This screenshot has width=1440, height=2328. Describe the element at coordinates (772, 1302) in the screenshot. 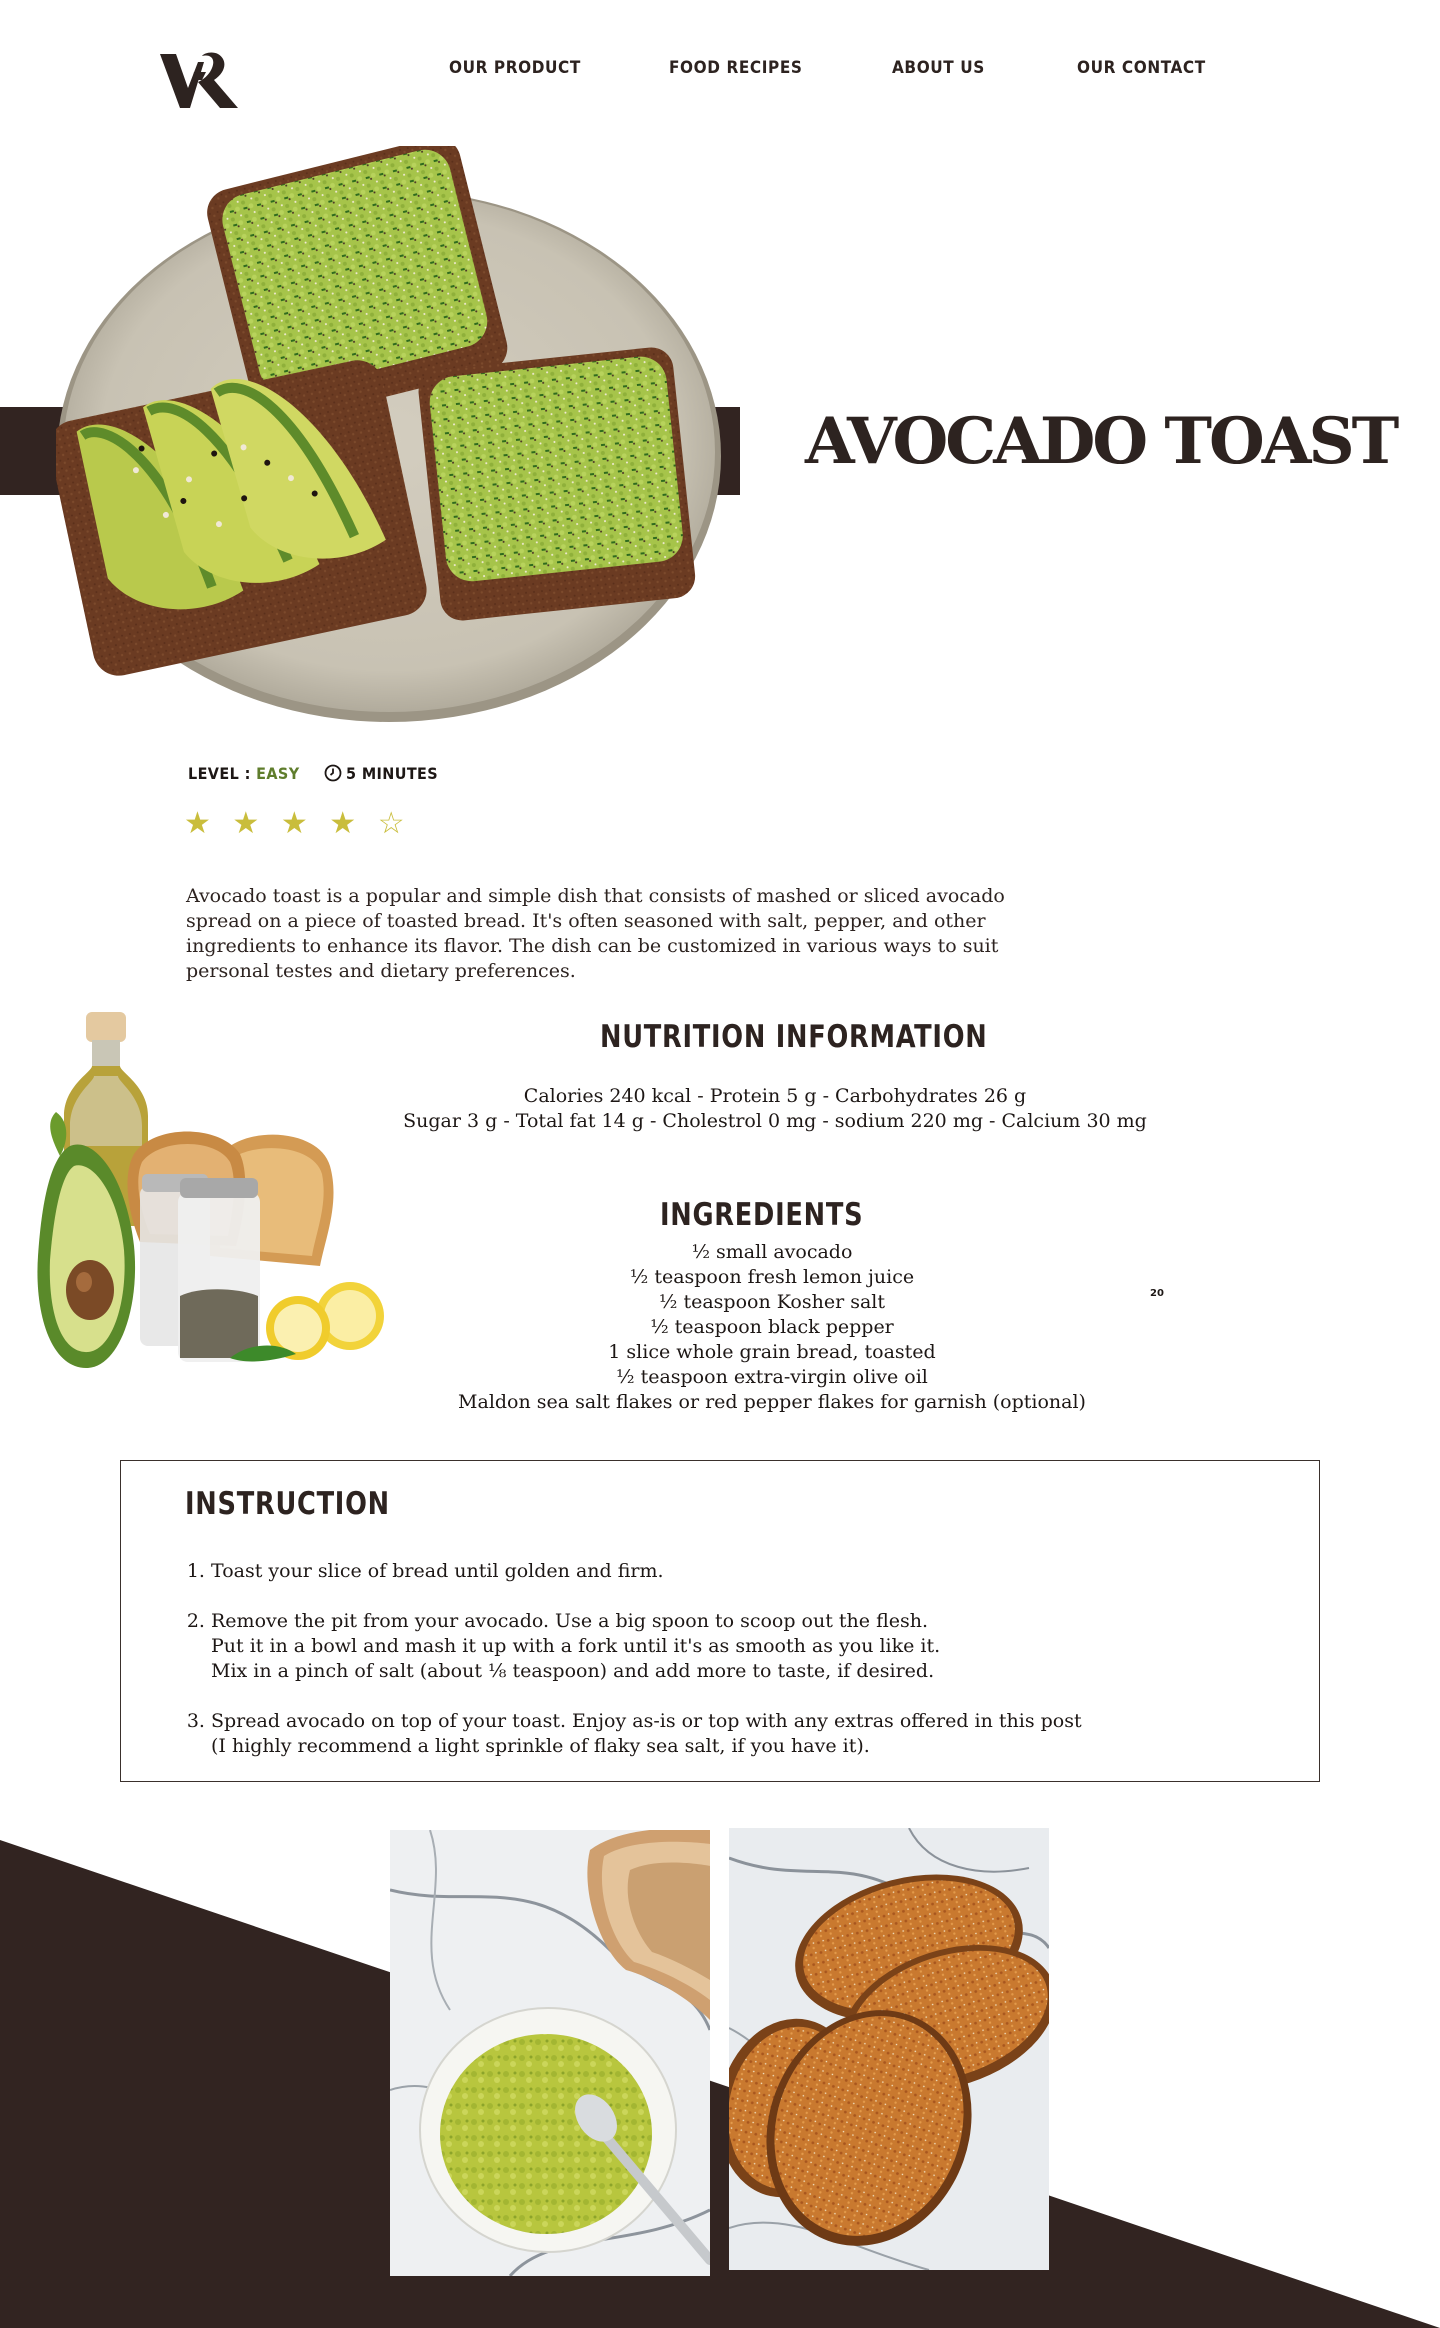

I see `ingredient-item: ½ teaspoon Kosher salt` at that location.